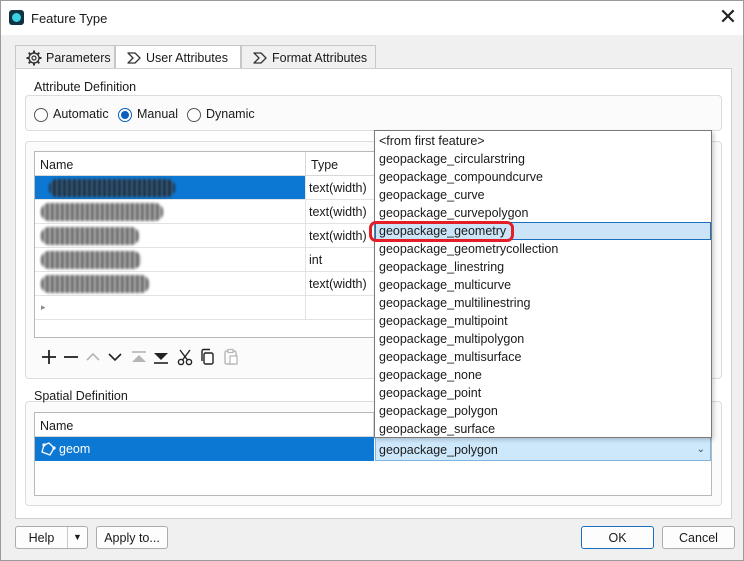 This screenshot has height=561, width=744. What do you see at coordinates (543, 249) in the screenshot?
I see `dropdown-option: geopackage_geometrycollection` at bounding box center [543, 249].